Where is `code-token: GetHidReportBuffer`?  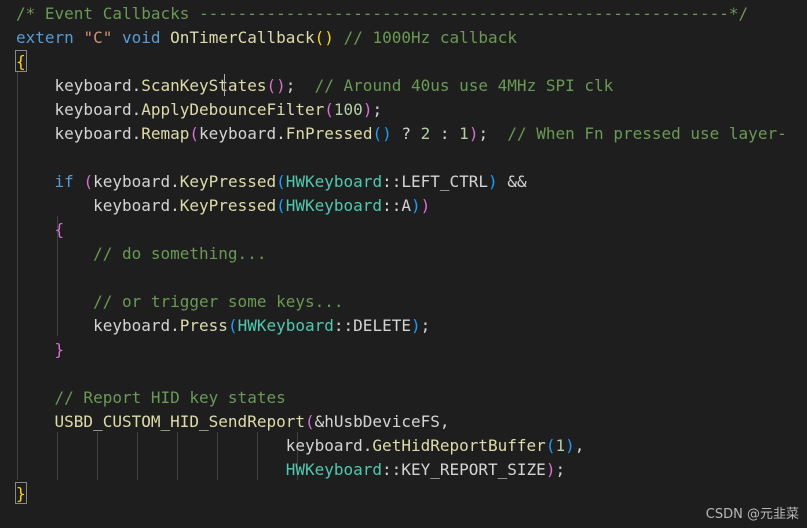 code-token: GetHidReportBuffer is located at coordinates (459, 445).